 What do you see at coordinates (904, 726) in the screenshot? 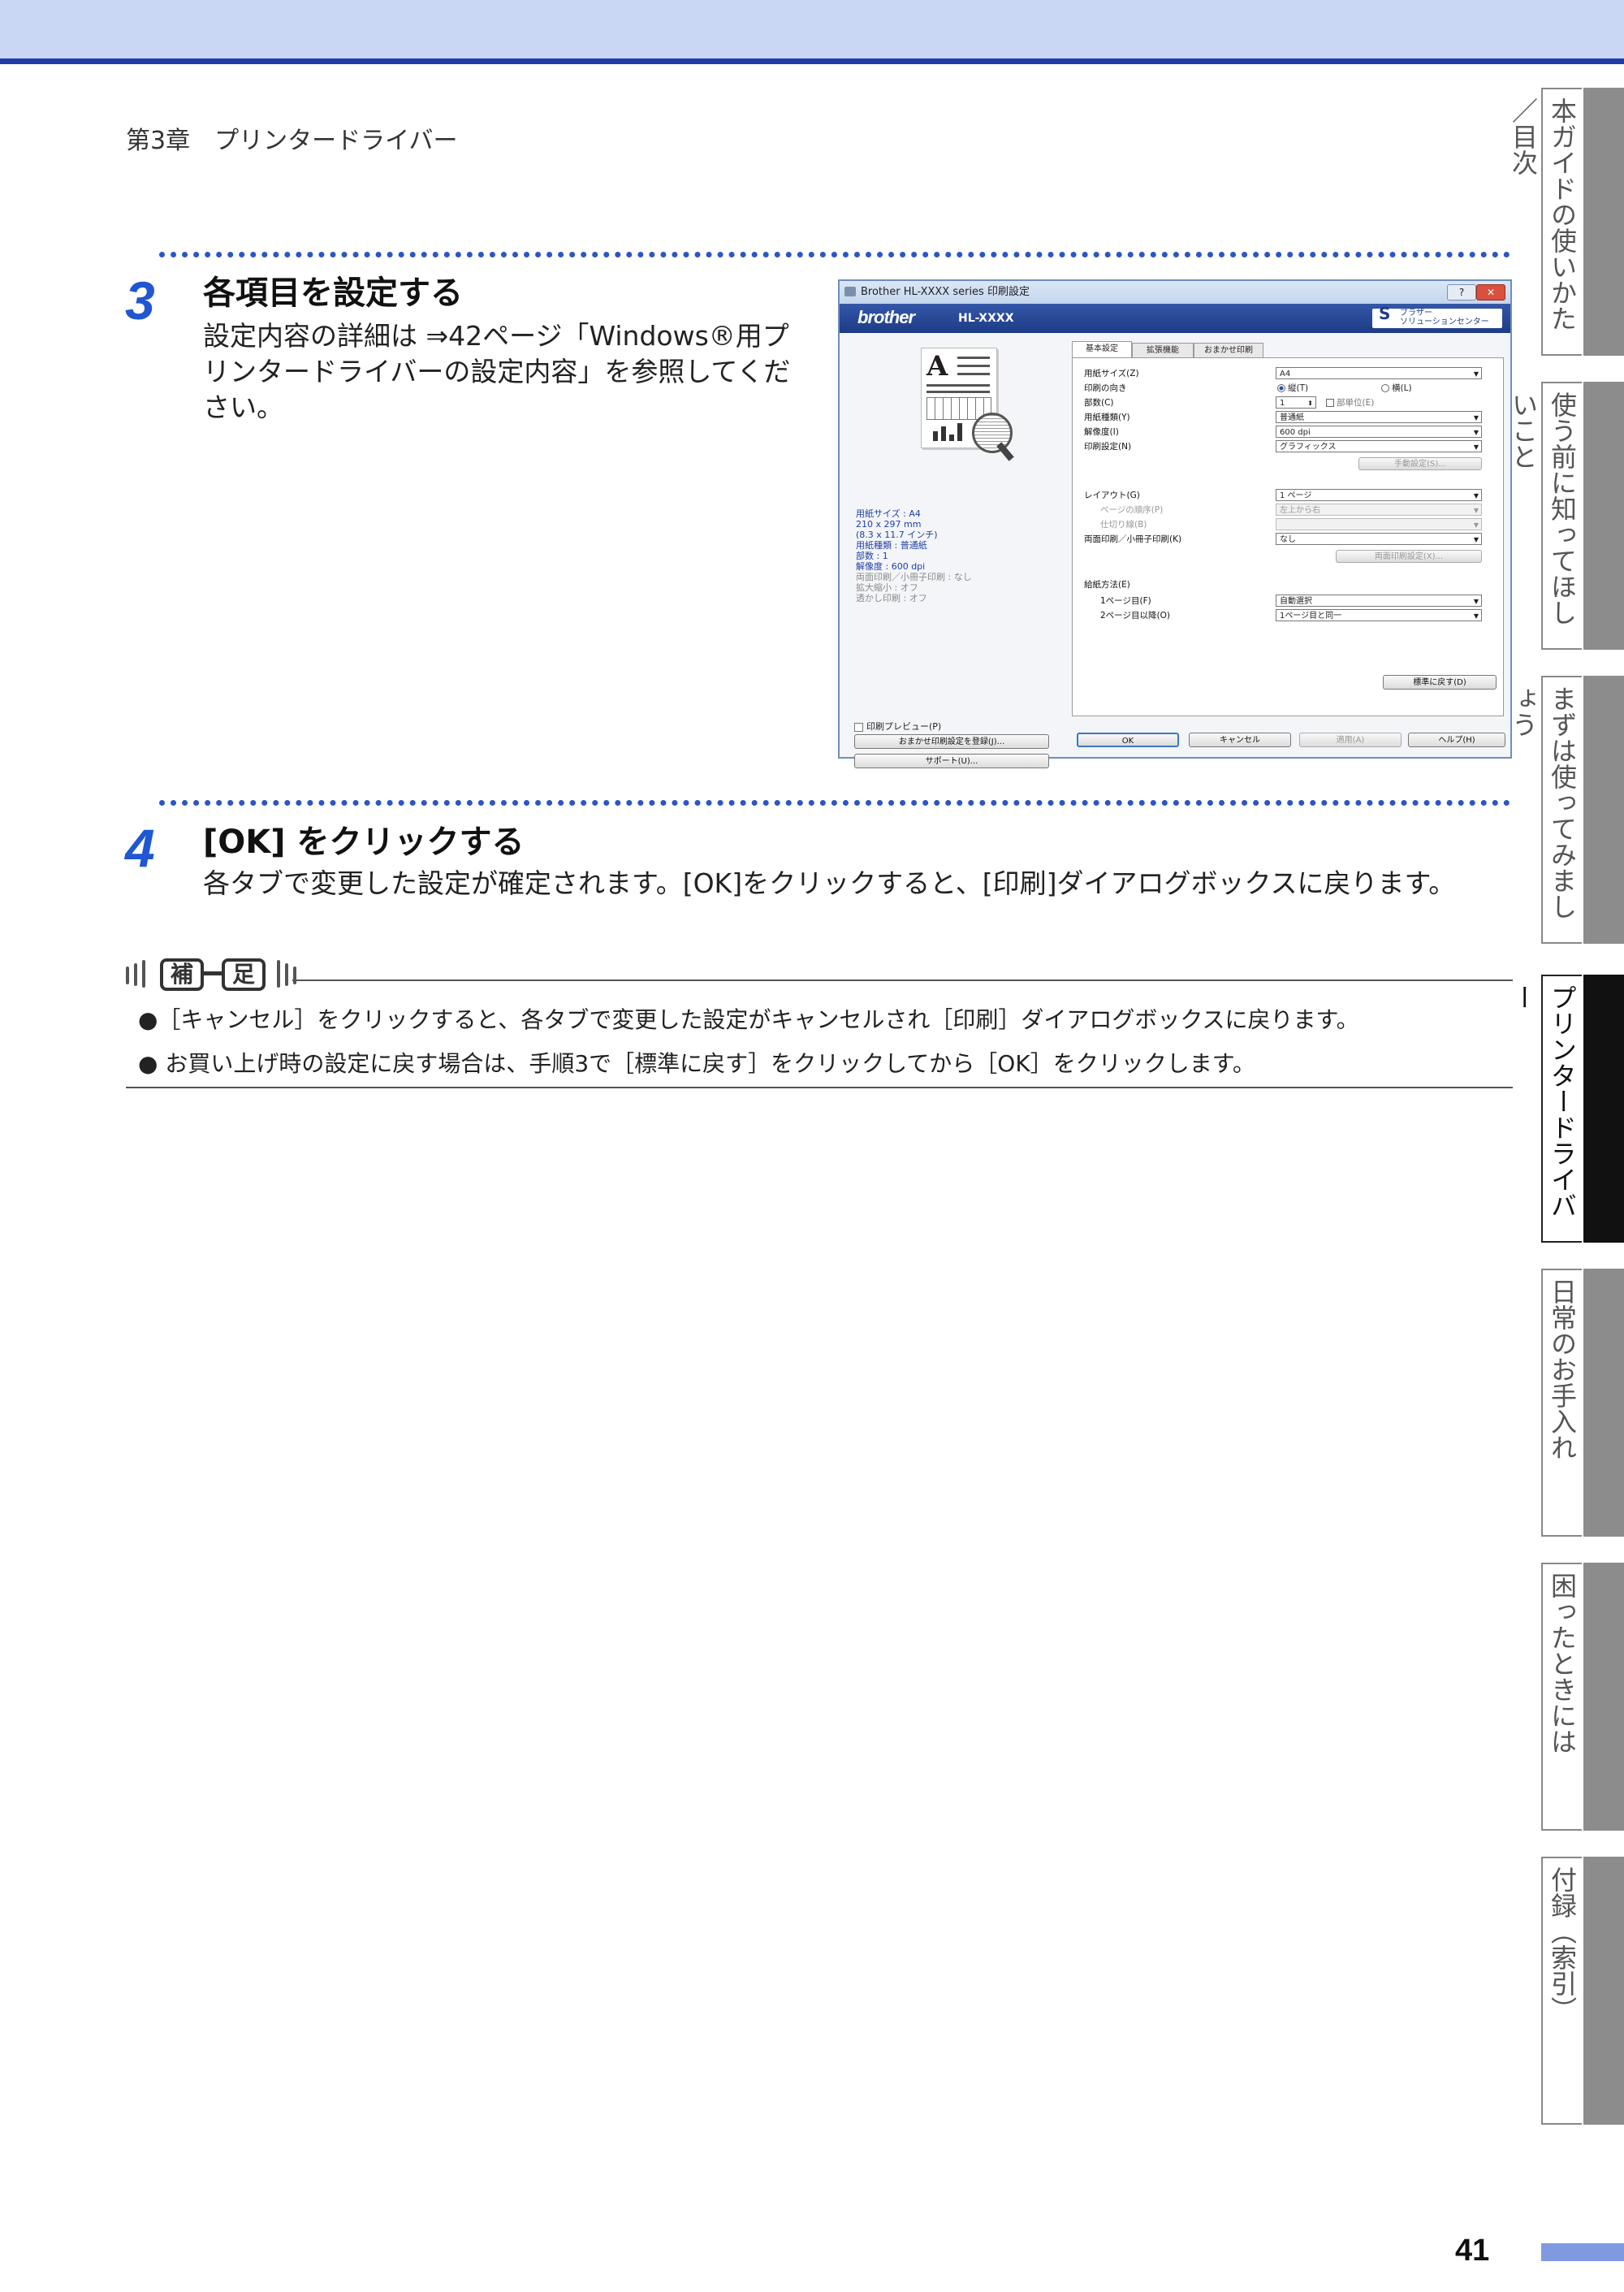
I see `checkbox-label: 印刷プレビュー(P)` at bounding box center [904, 726].